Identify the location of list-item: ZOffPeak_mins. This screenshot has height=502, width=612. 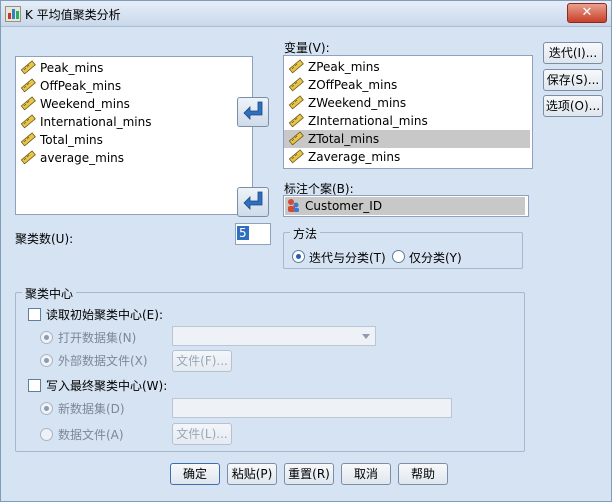
(342, 85).